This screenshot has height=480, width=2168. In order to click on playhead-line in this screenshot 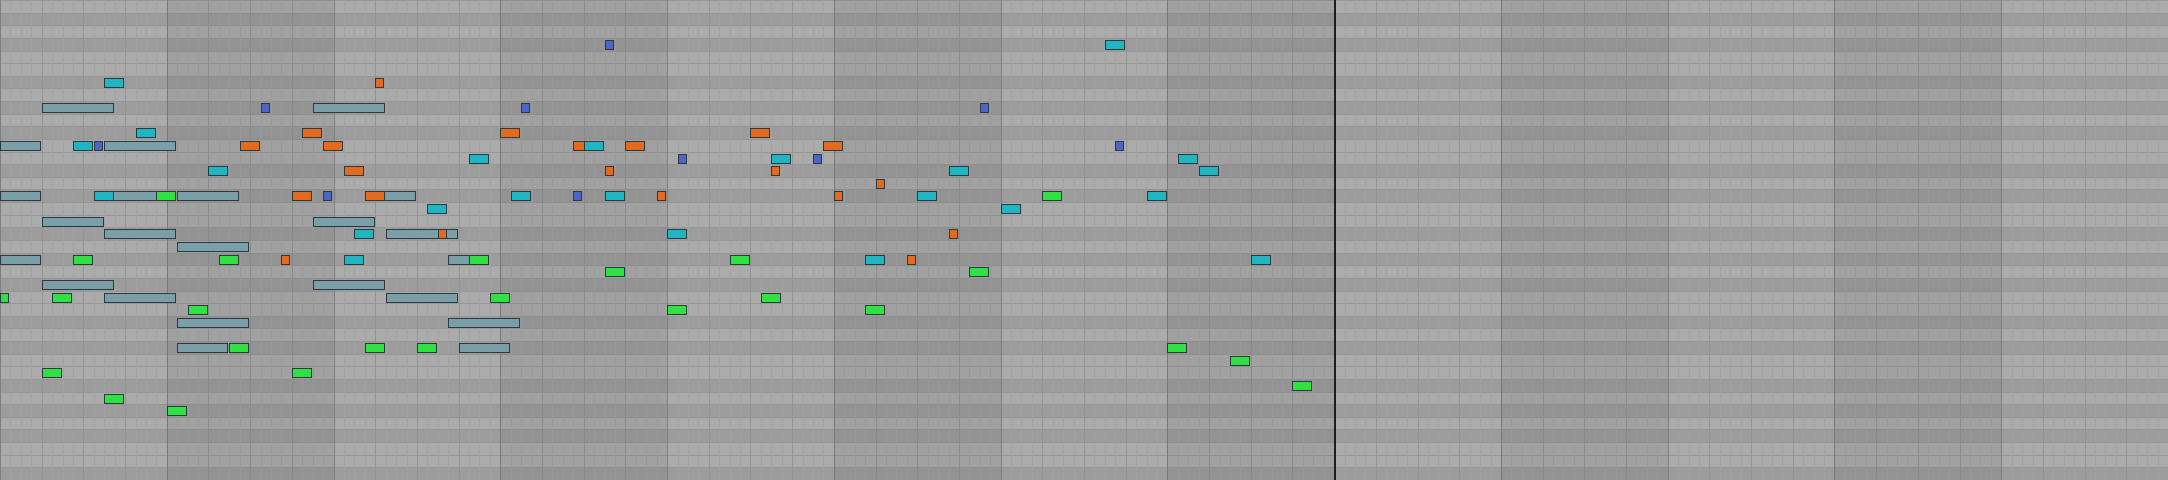, I will do `click(1335, 240)`.